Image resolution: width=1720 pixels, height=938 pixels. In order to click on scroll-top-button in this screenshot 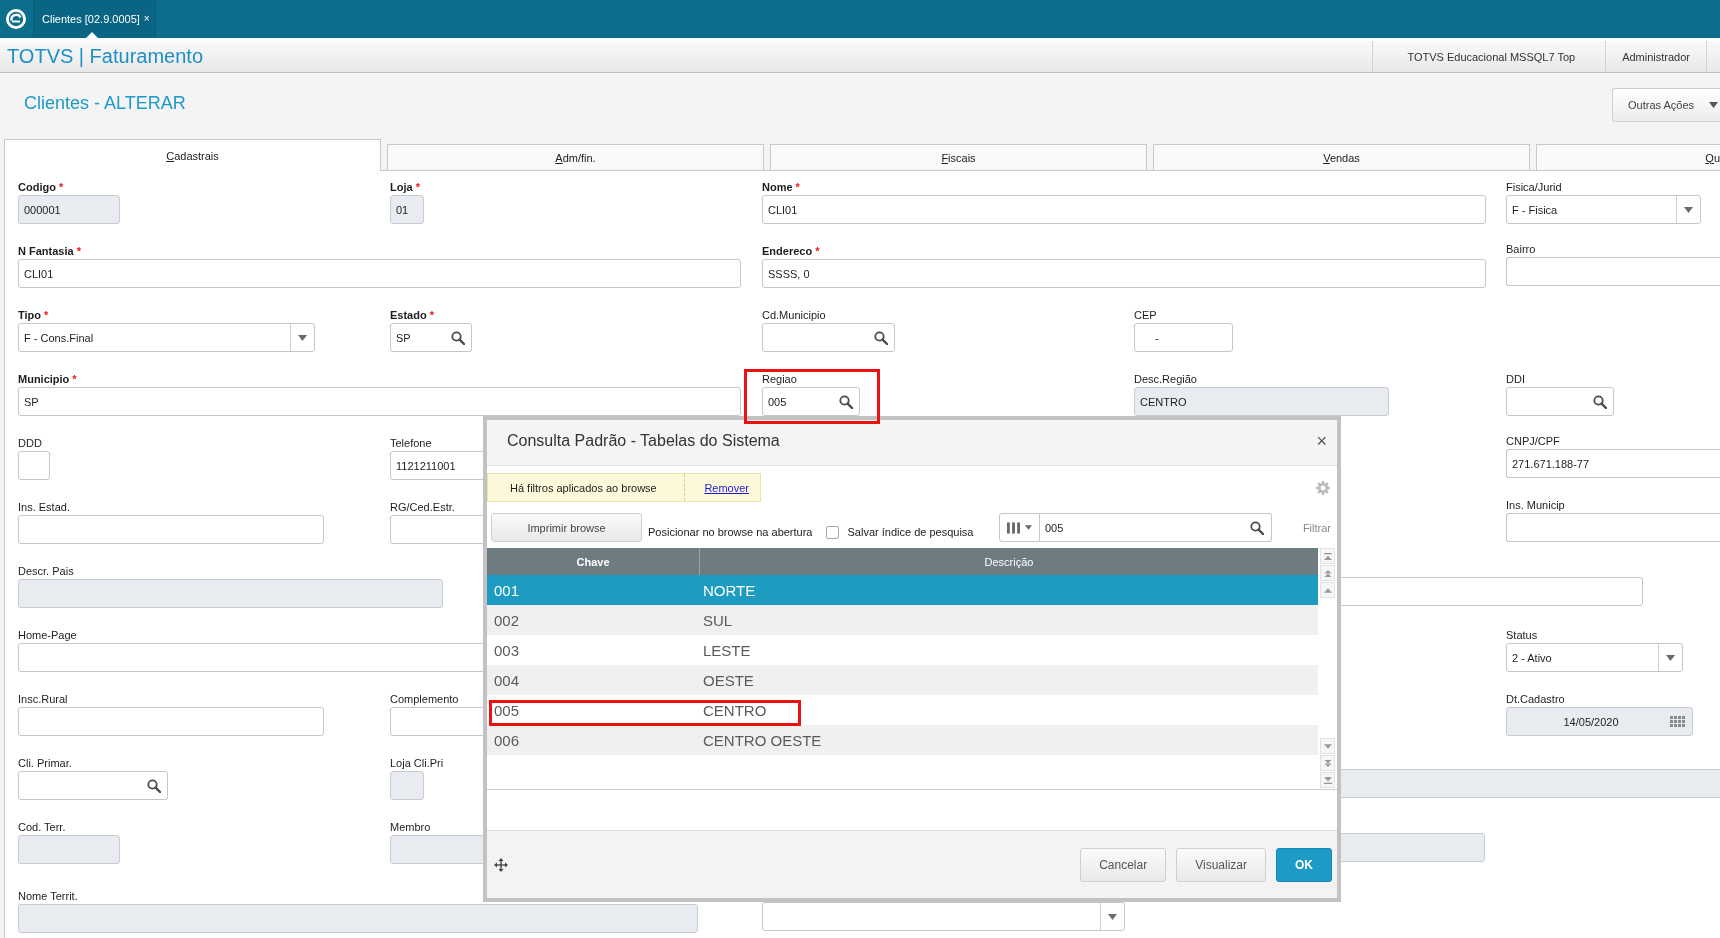, I will do `click(1327, 556)`.